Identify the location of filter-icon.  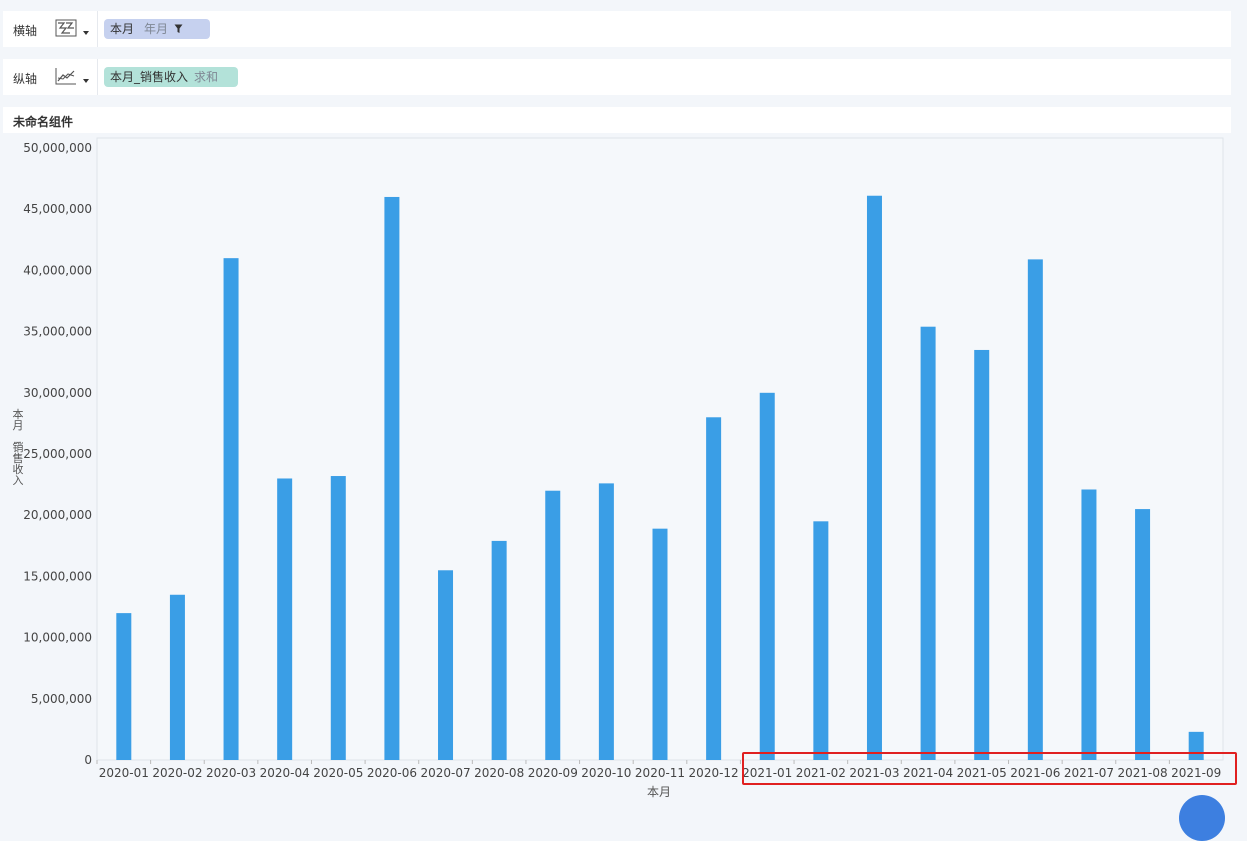
(178, 30).